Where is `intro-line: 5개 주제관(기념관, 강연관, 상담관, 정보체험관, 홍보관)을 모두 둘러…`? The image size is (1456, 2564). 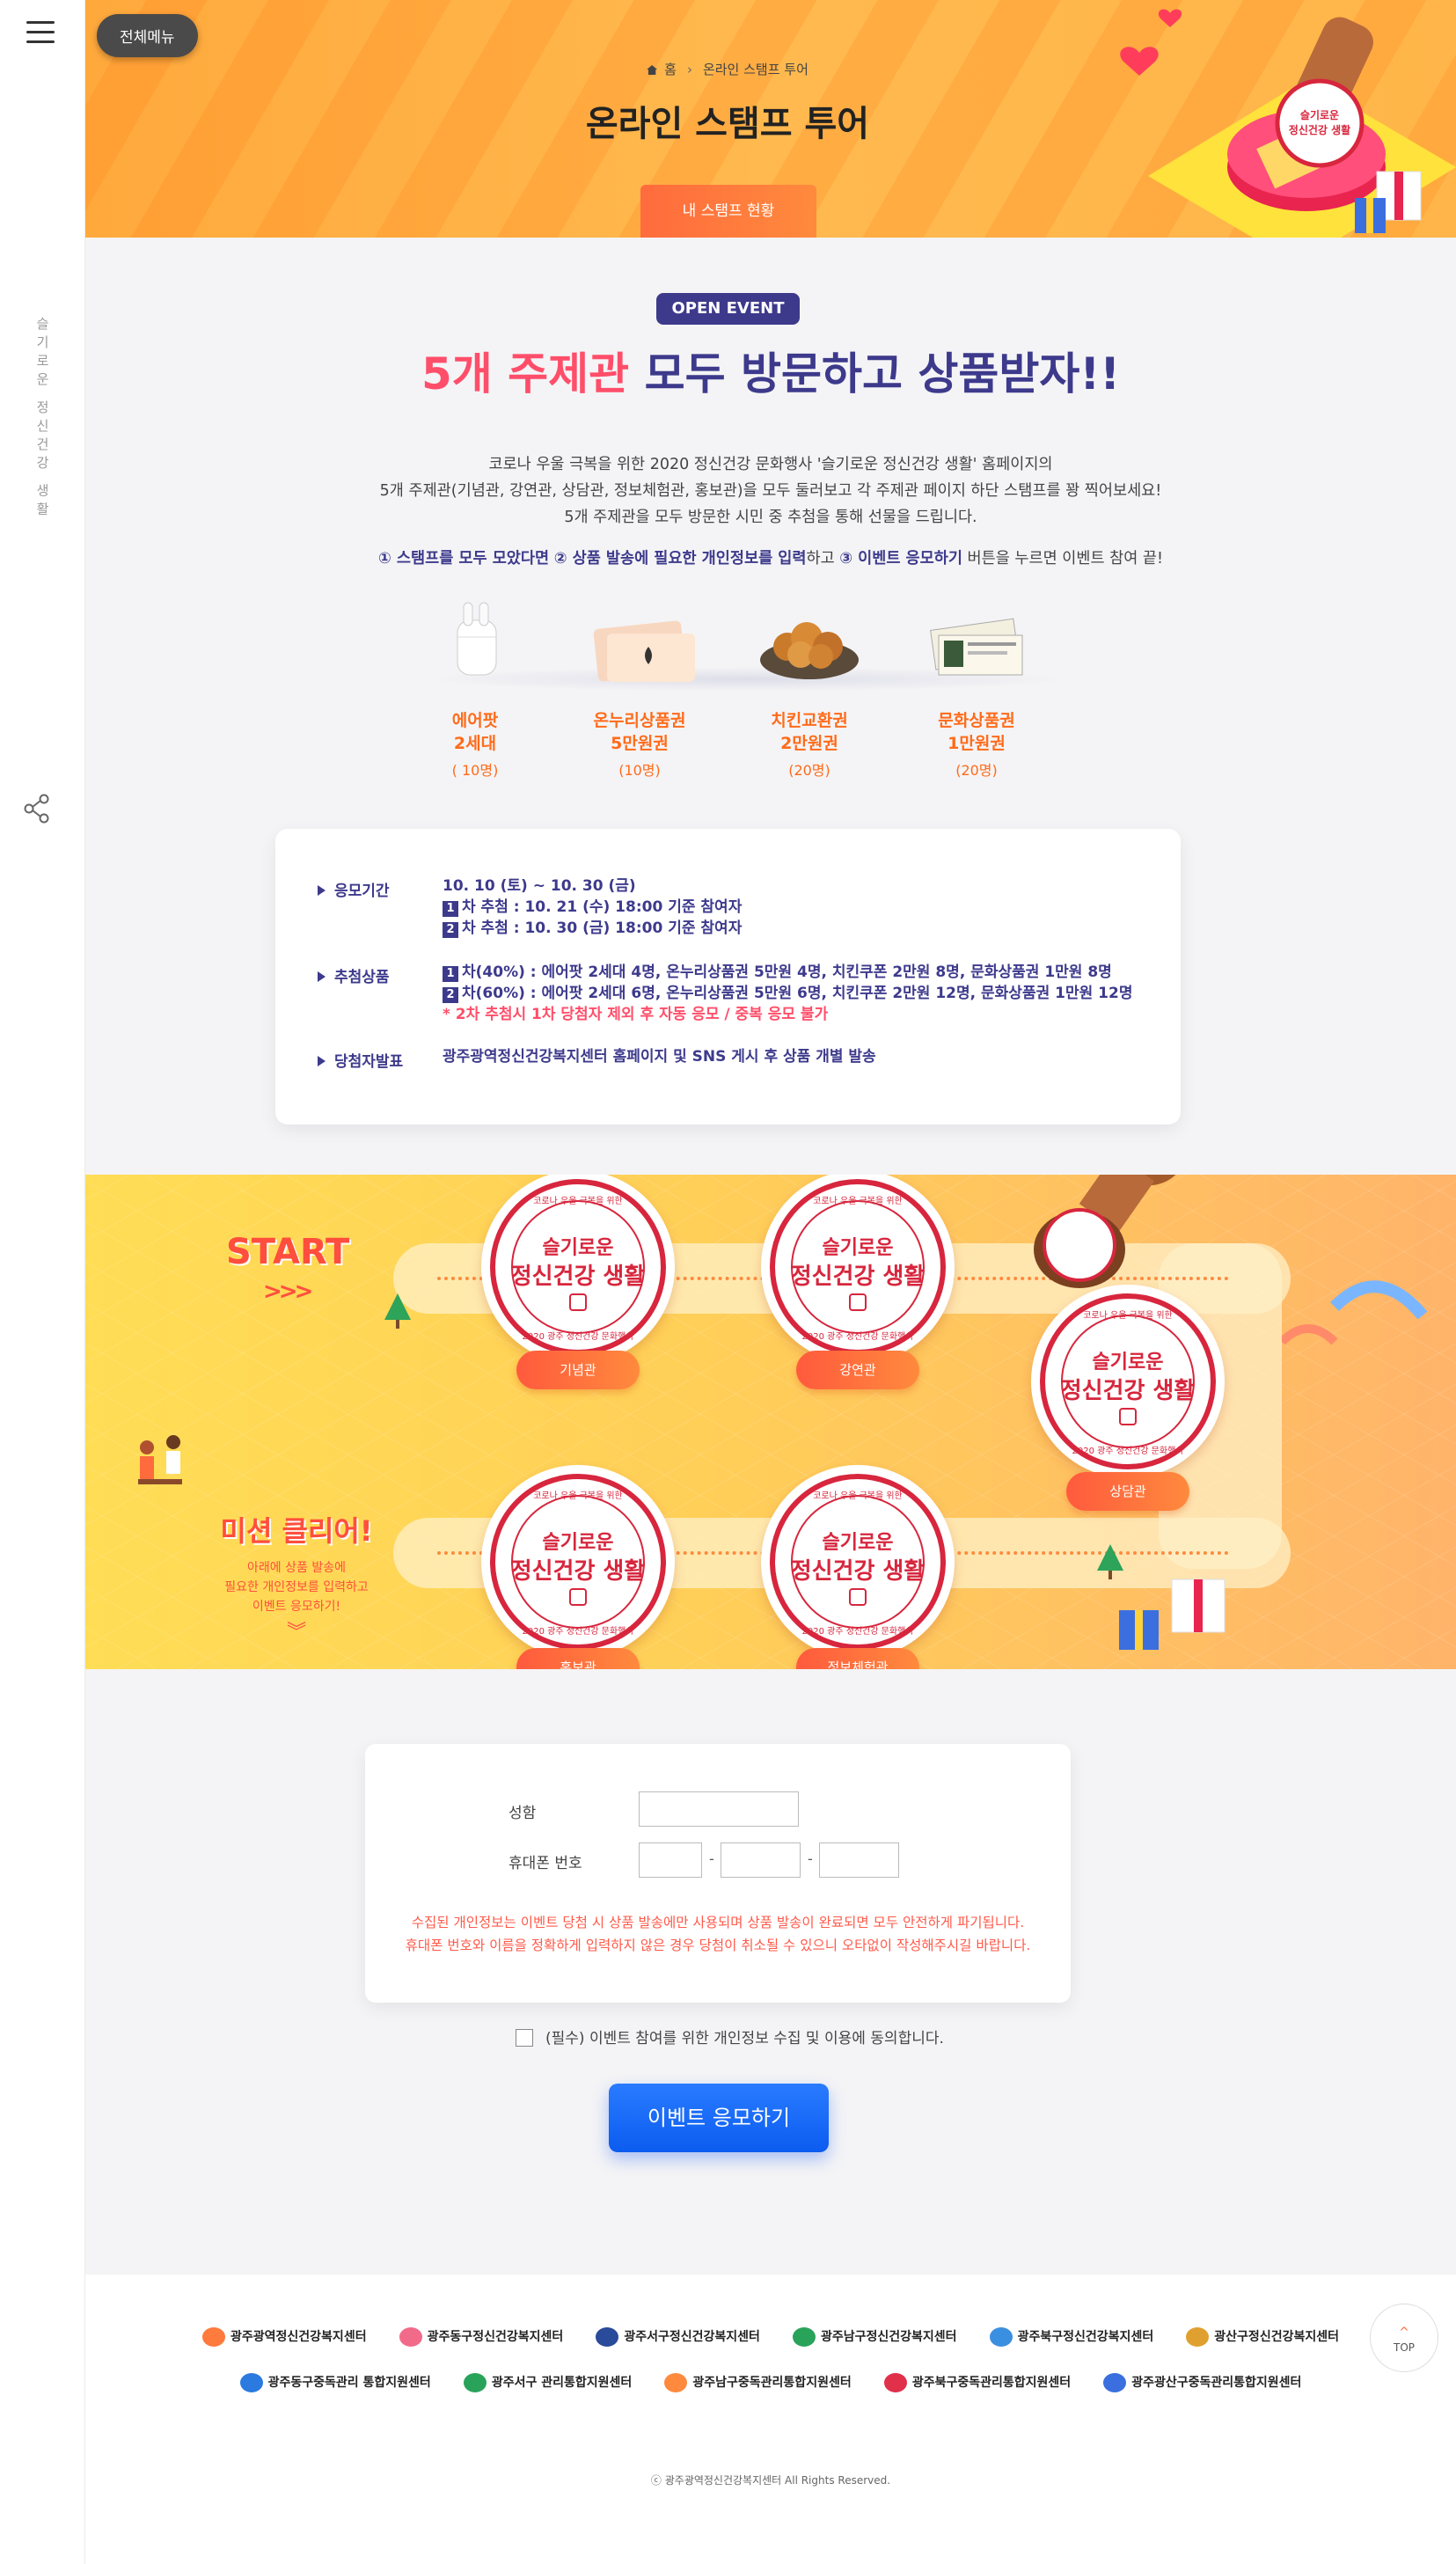 intro-line: 5개 주제관(기념관, 강연관, 상담관, 정보체험관, 홍보관)을 모두 둘러… is located at coordinates (770, 491).